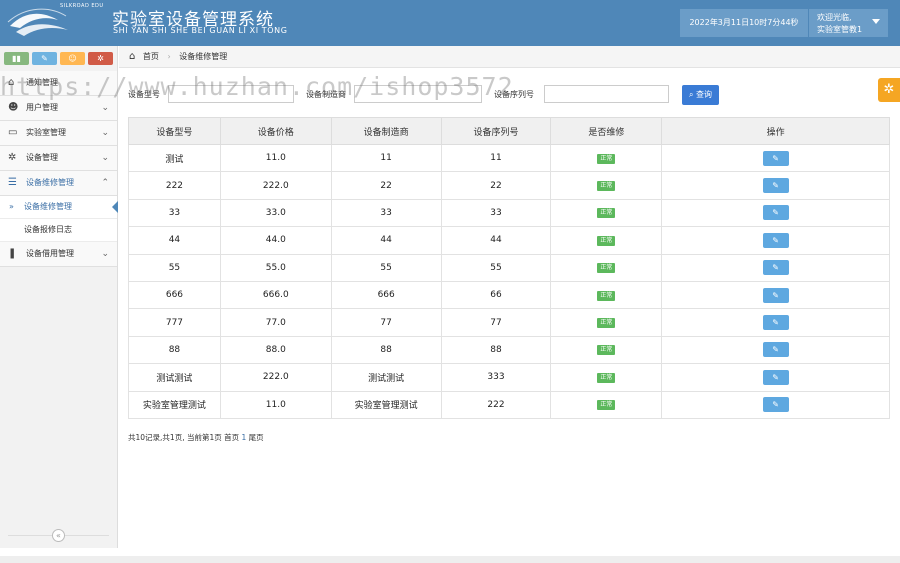 This screenshot has width=900, height=563. Describe the element at coordinates (231, 94) in the screenshot. I see `model-input` at that location.